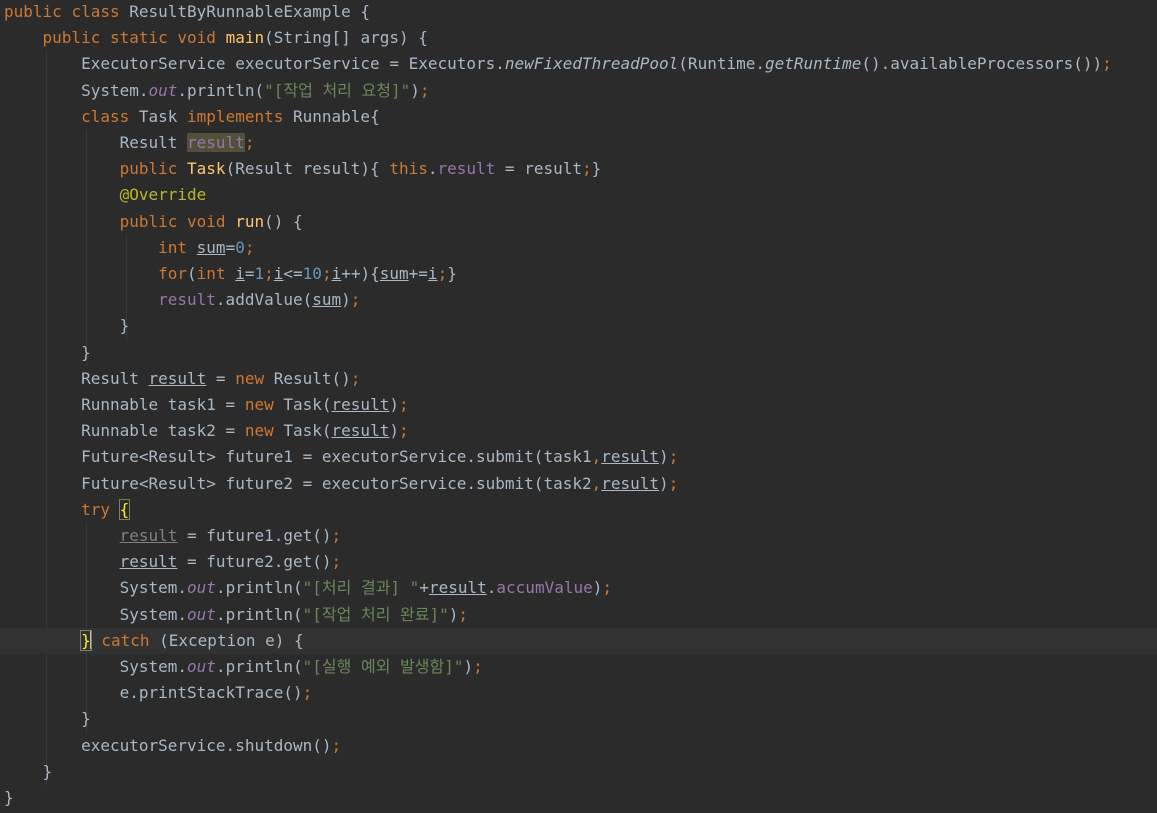 Image resolution: width=1157 pixels, height=813 pixels. What do you see at coordinates (254, 562) in the screenshot?
I see `code-text: = future2.get()` at bounding box center [254, 562].